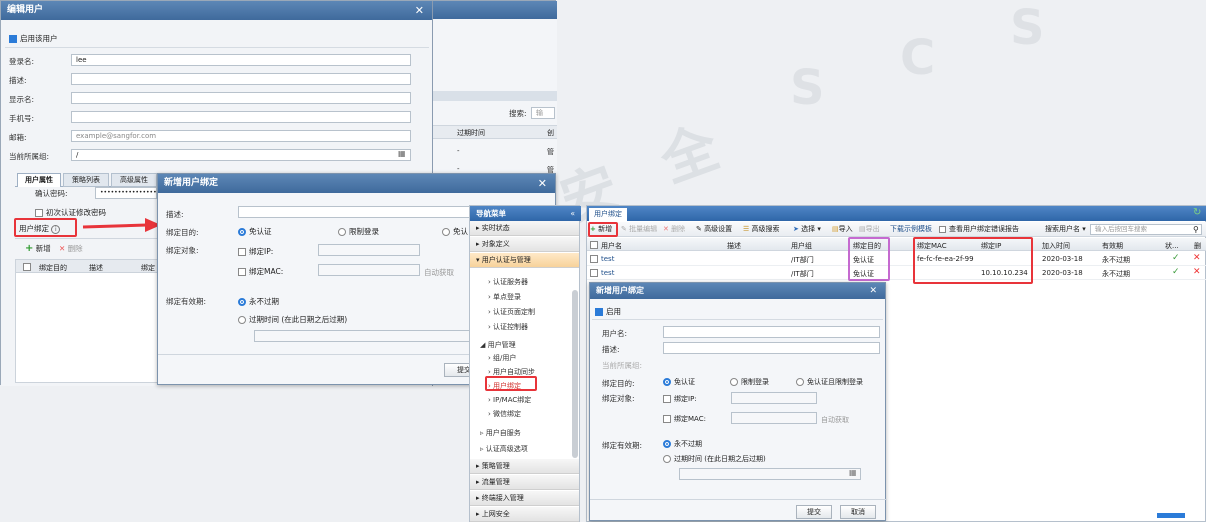 This screenshot has height=522, width=1206. Describe the element at coordinates (134, 180) in the screenshot. I see `tab-advanced: 高级属性` at that location.